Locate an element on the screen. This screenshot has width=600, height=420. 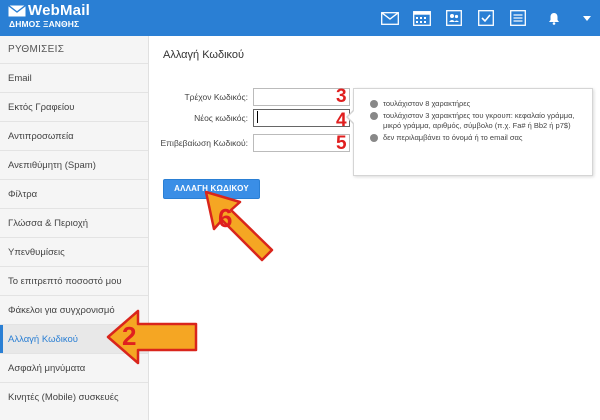
sidebar-item-email: Email is located at coordinates (74, 77).